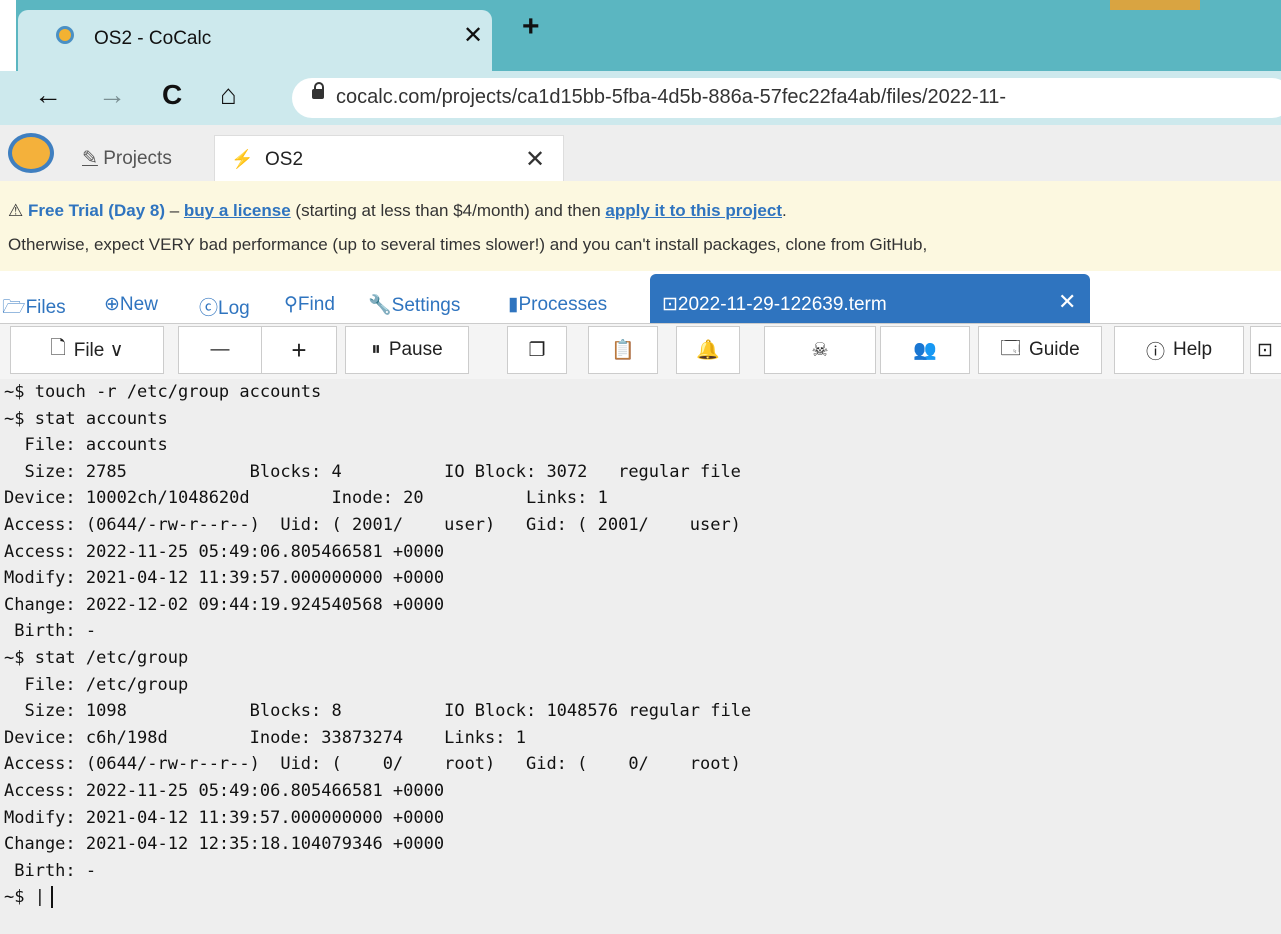  Describe the element at coordinates (90, 158) in the screenshot. I see `pencil-icon: ✎` at that location.